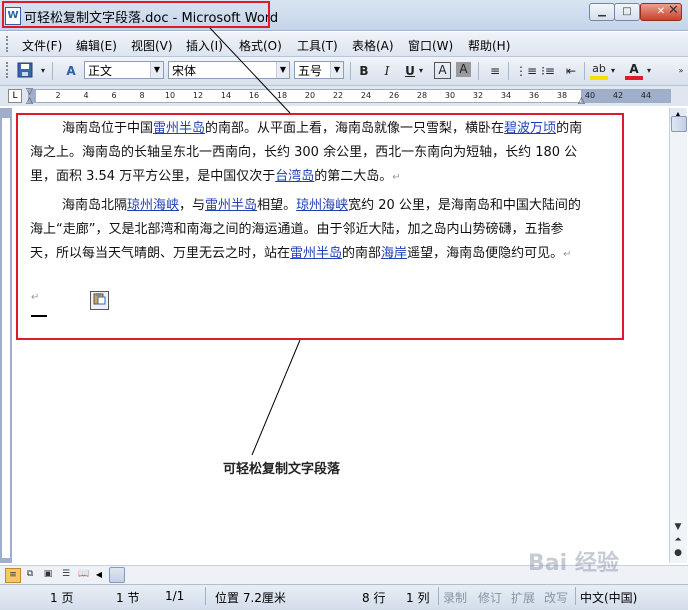 Image resolution: width=688 pixels, height=610 pixels. I want to click on decrease-indent-icon: ⇤, so click(571, 71).